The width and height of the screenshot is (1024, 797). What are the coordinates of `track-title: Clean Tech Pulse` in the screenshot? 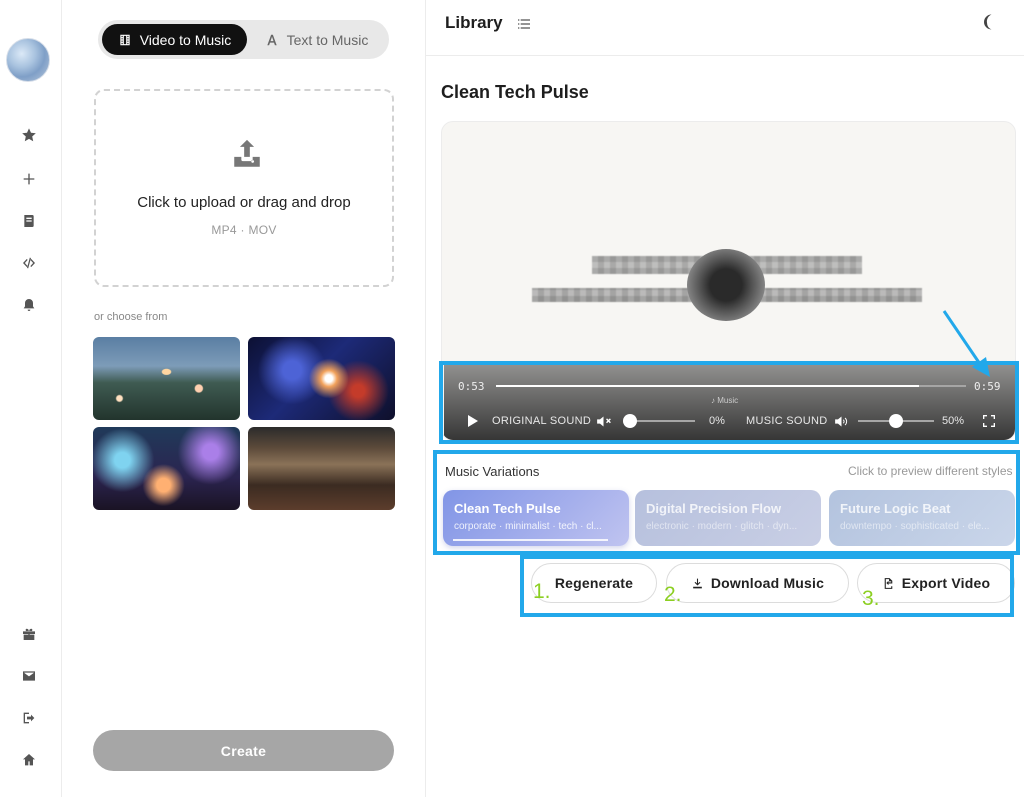 It's located at (515, 92).